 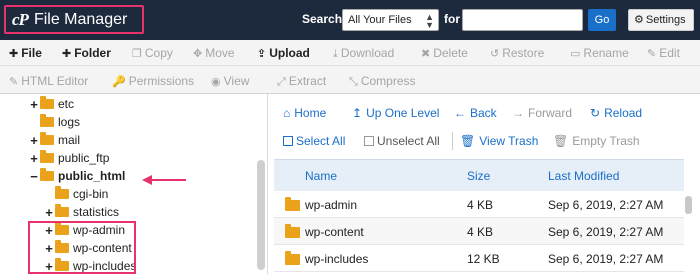 What do you see at coordinates (550, 113) in the screenshot?
I see `forward-label: Forward` at bounding box center [550, 113].